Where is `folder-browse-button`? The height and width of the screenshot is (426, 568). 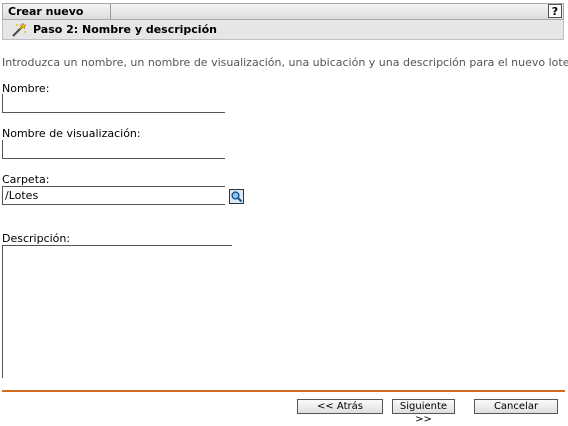 folder-browse-button is located at coordinates (236, 196).